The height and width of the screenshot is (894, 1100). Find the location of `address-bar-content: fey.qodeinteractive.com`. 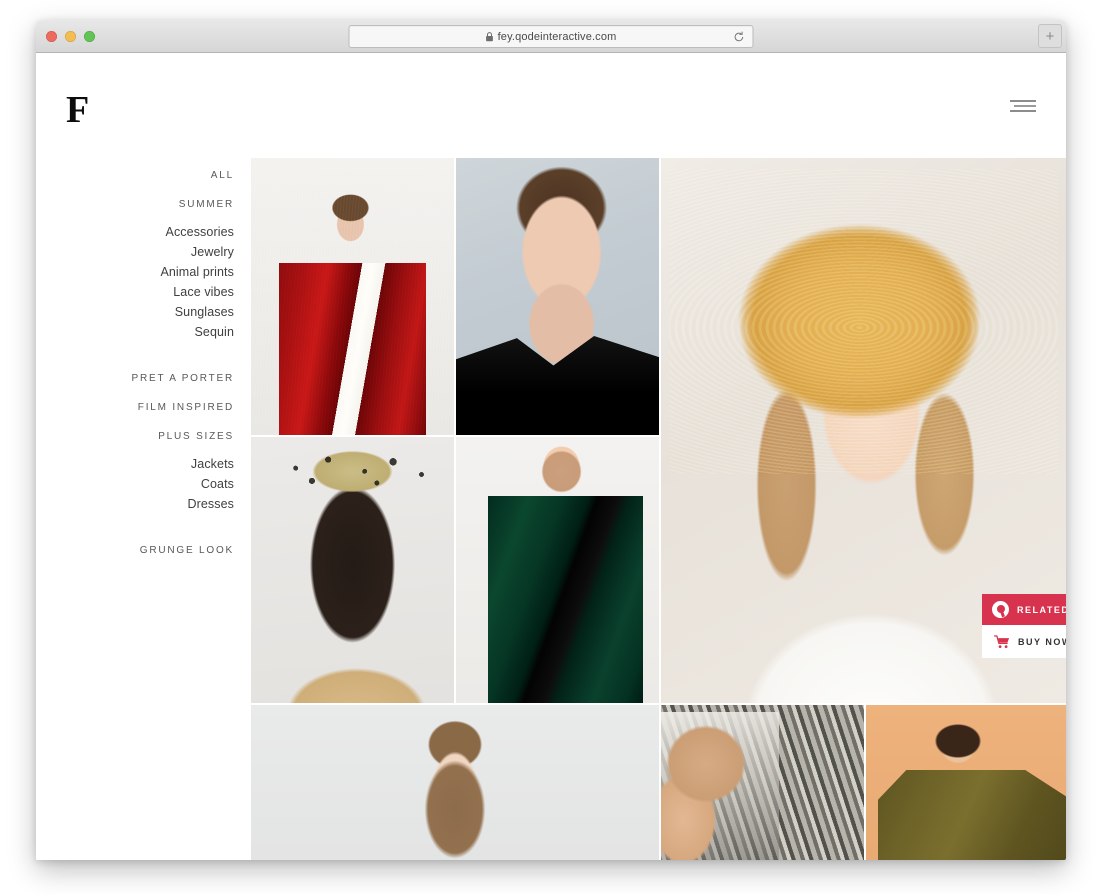

address-bar-content: fey.qodeinteractive.com is located at coordinates (551, 37).